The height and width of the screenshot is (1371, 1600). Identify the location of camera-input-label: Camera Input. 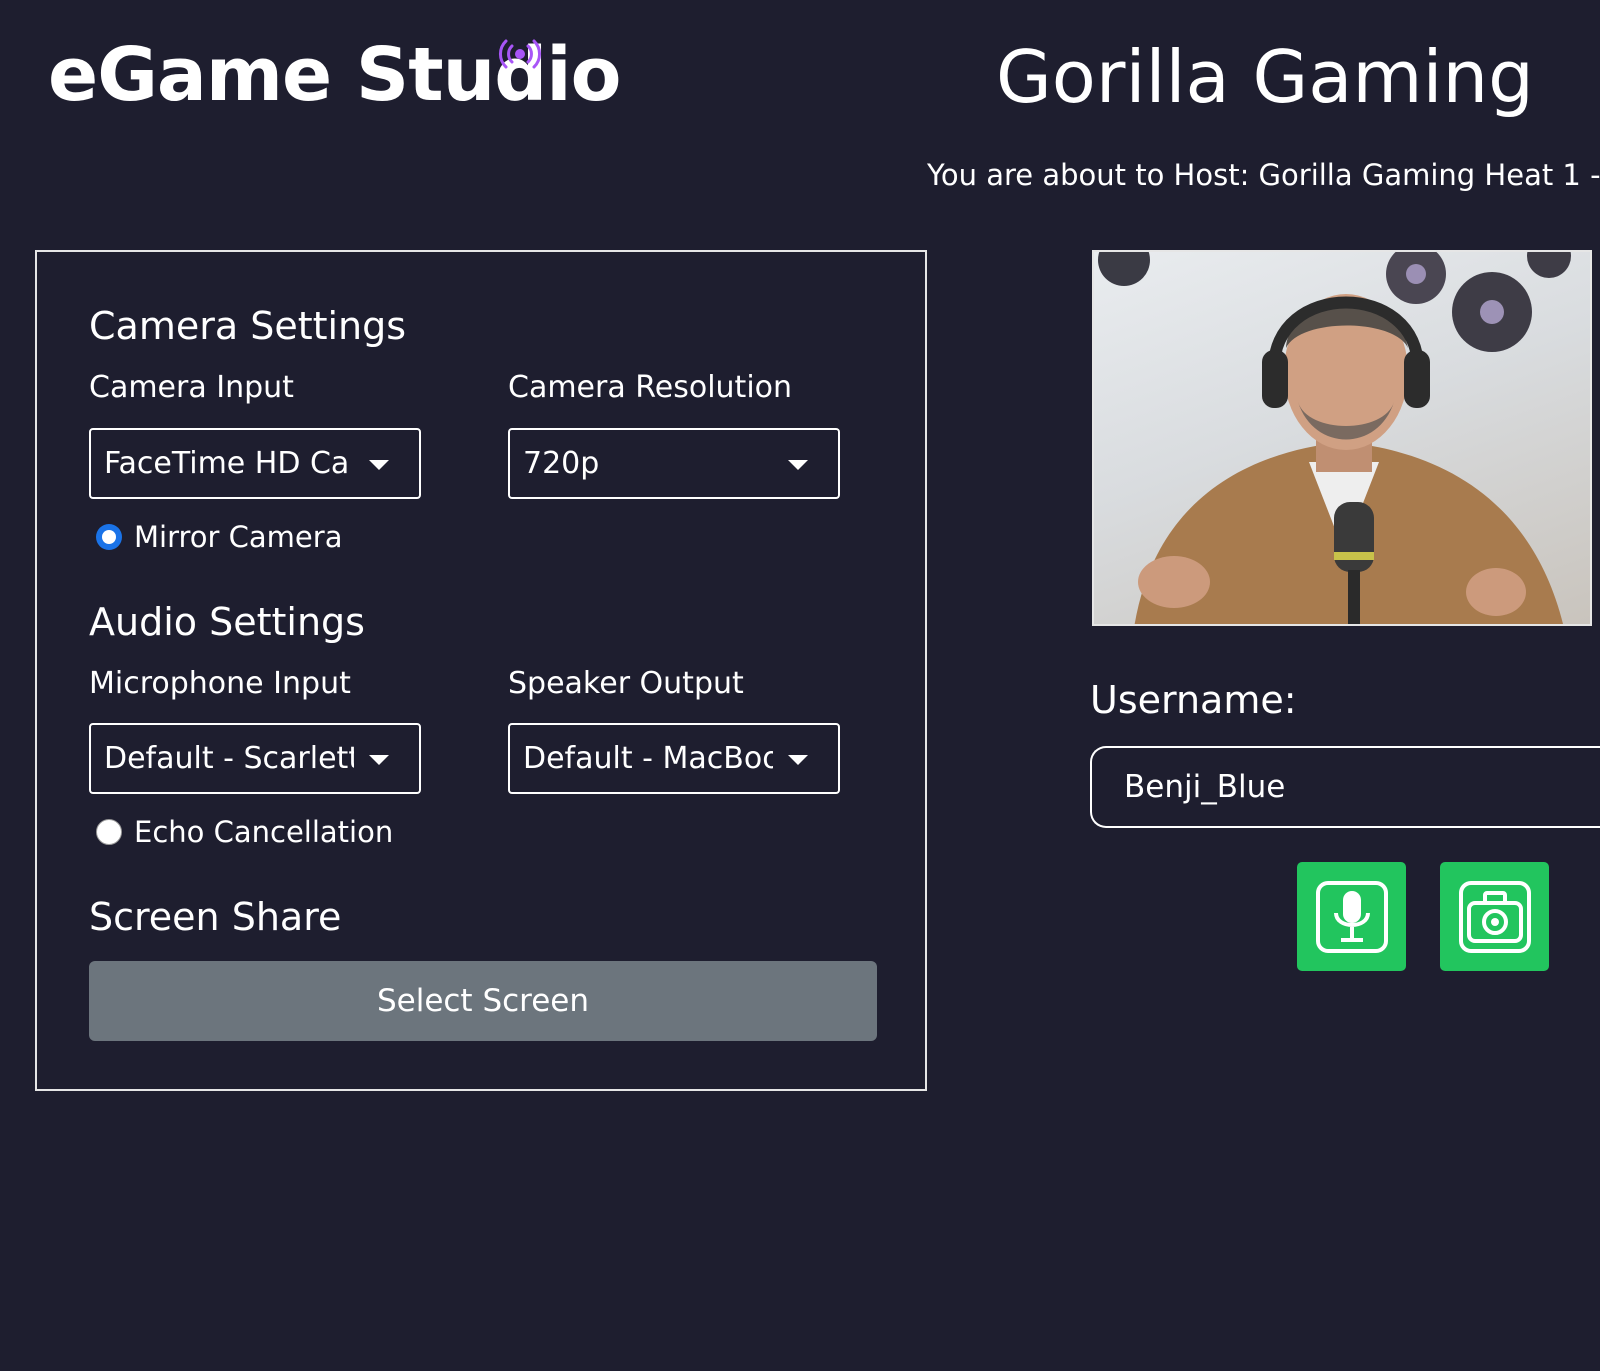
(191, 387).